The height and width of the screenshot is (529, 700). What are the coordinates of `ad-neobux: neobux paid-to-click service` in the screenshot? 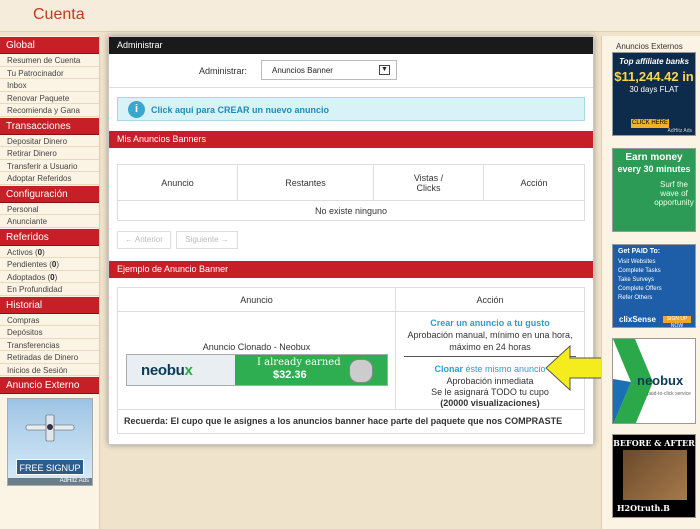 It's located at (654, 381).